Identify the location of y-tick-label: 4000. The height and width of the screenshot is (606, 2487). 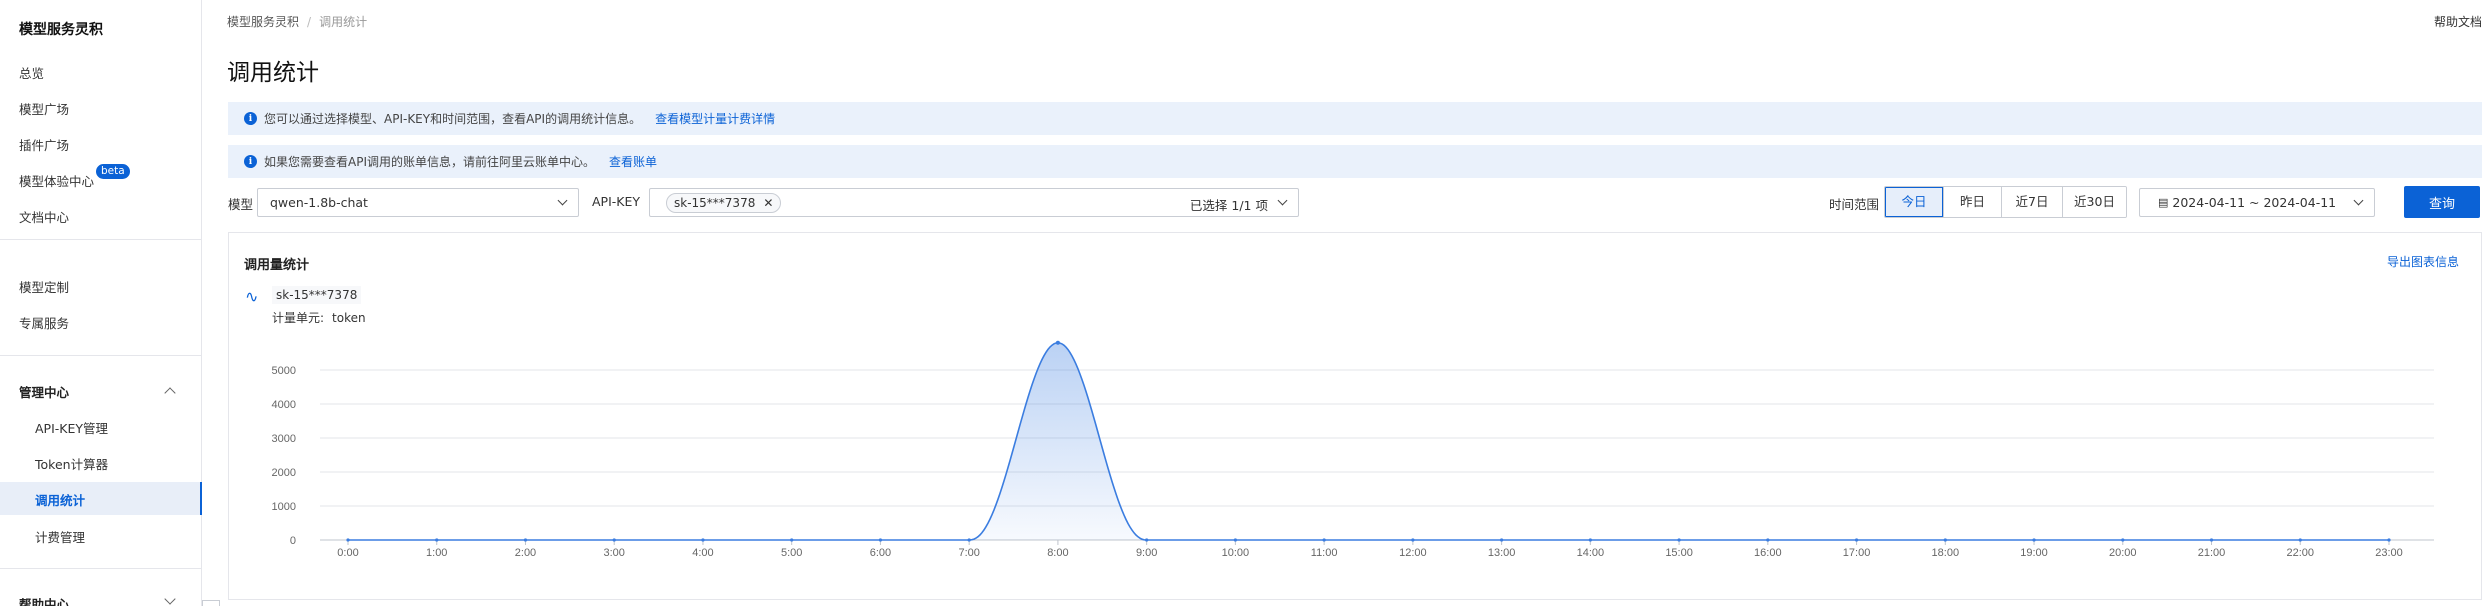
(284, 405).